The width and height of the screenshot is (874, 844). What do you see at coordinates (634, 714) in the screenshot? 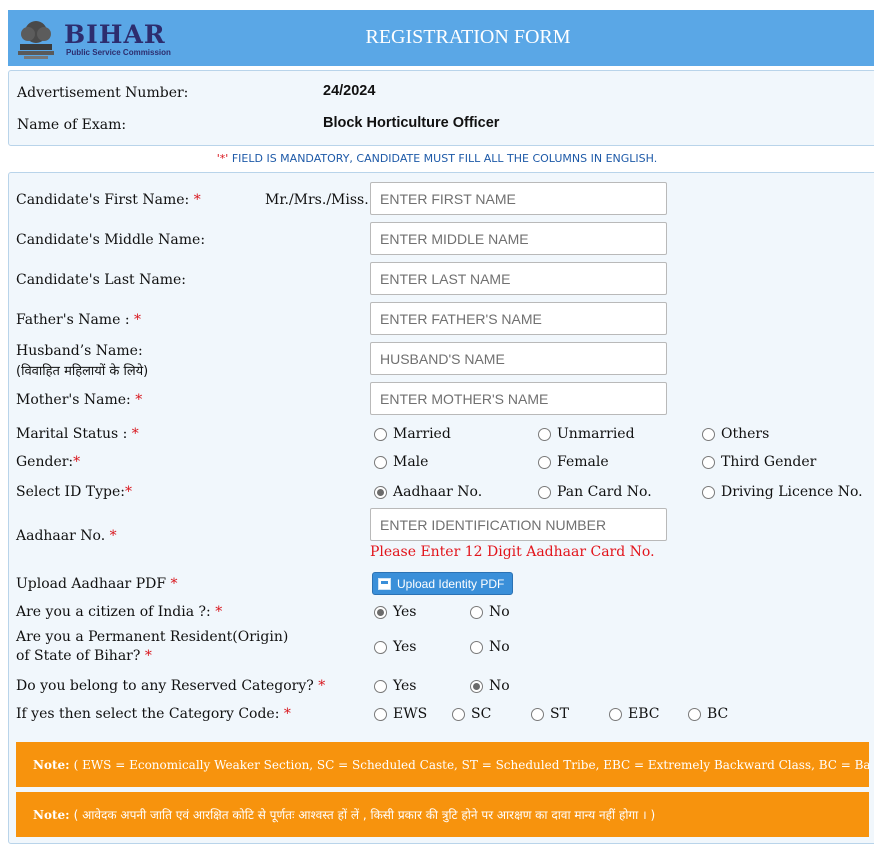
I see `category-ebc-option: EBC` at bounding box center [634, 714].